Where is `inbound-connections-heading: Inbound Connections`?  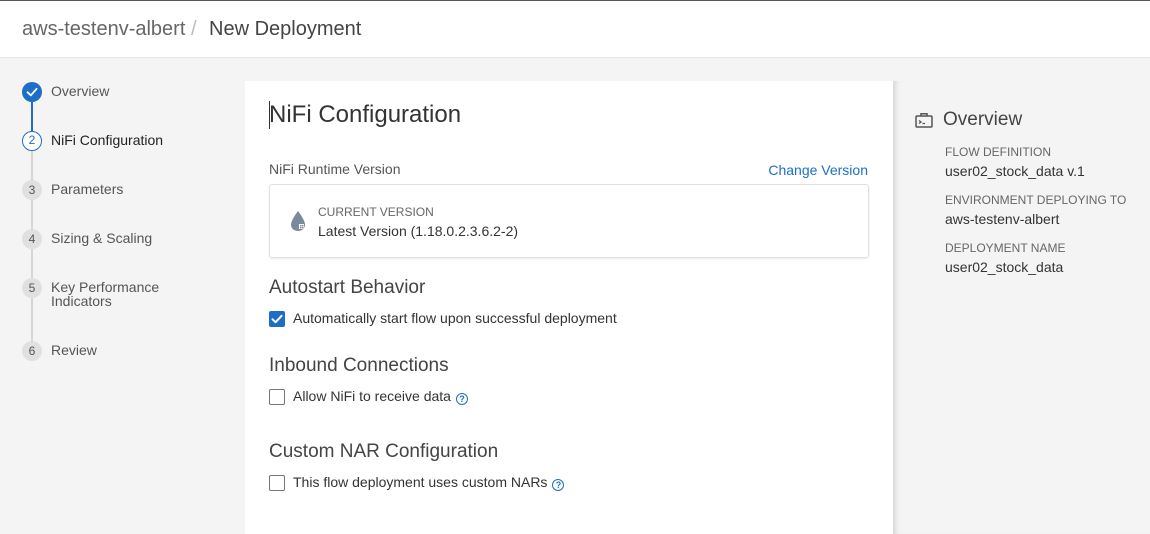
inbound-connections-heading: Inbound Connections is located at coordinates (359, 365).